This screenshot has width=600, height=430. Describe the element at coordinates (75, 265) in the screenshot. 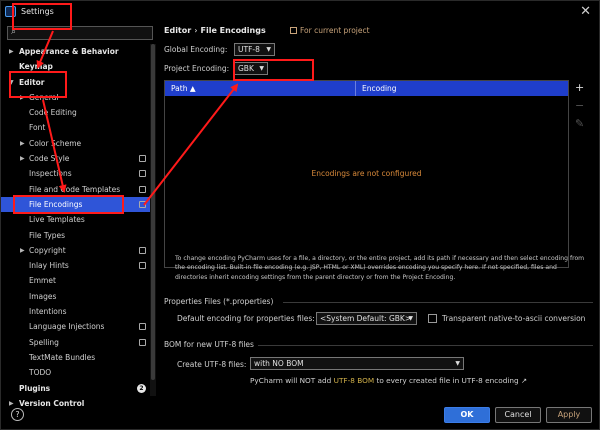

I see `sidebar-item-inlay-hints: Inlay Hints` at that location.